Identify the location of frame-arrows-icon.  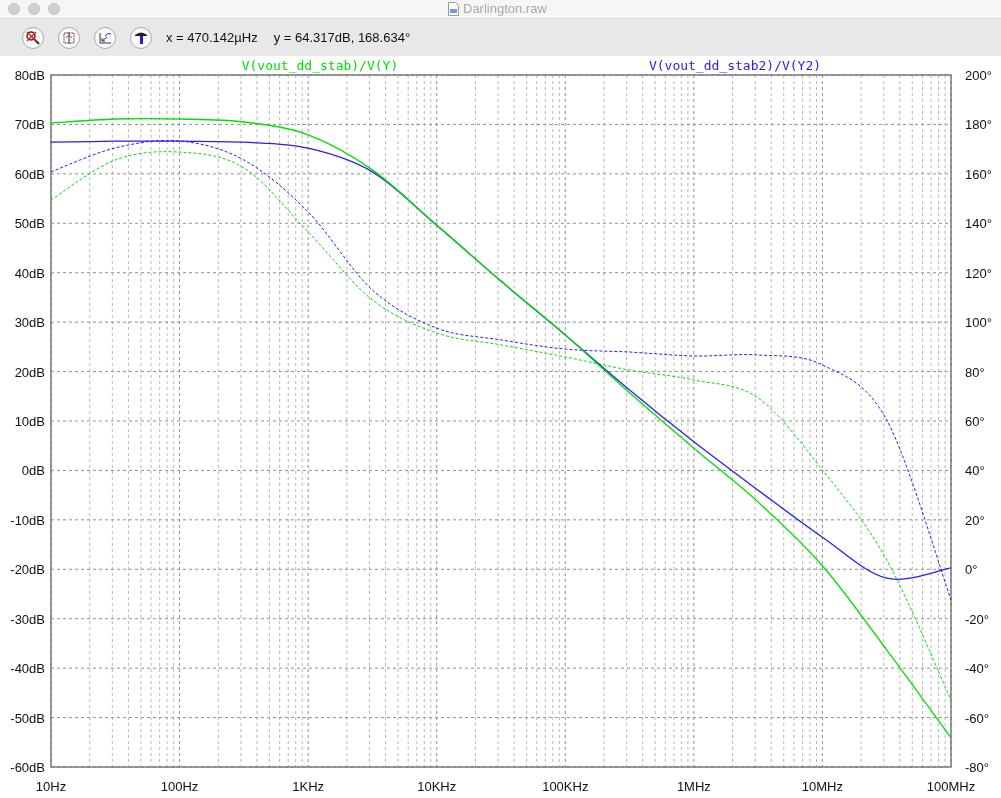
(69, 37).